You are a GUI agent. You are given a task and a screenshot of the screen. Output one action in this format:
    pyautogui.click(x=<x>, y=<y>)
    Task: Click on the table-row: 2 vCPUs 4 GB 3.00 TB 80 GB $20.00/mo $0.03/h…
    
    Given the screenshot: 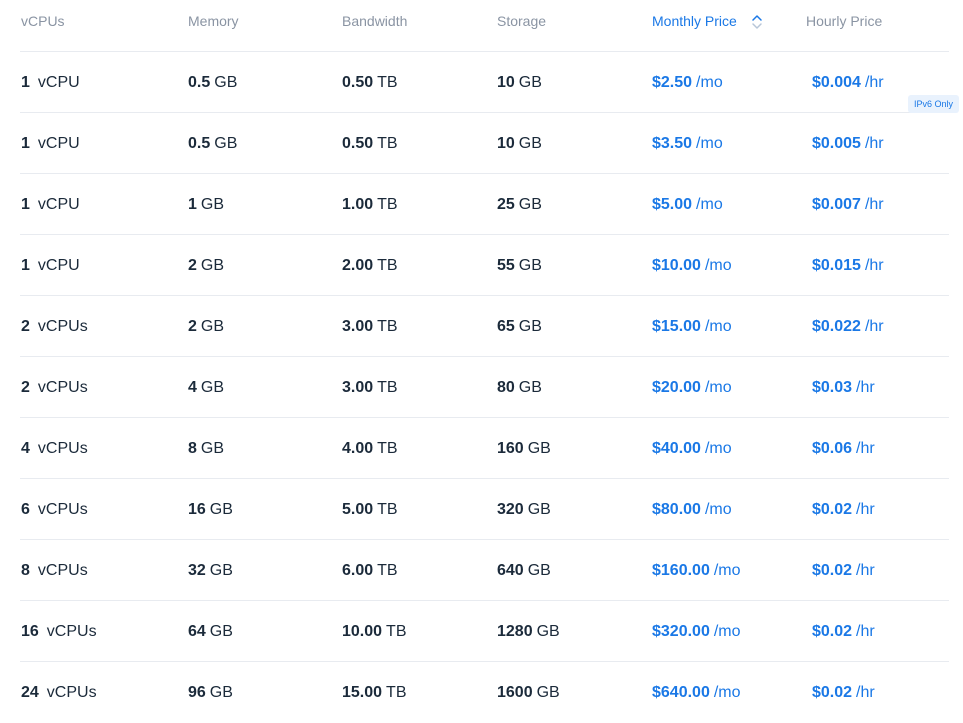 What is the action you would take?
    pyautogui.click(x=484, y=387)
    